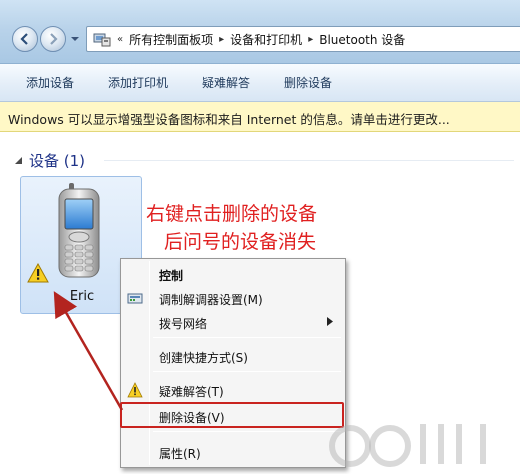 This screenshot has height=474, width=520. What do you see at coordinates (233, 322) in the screenshot?
I see `menu-item-dialup-networking: 拨号网络` at bounding box center [233, 322].